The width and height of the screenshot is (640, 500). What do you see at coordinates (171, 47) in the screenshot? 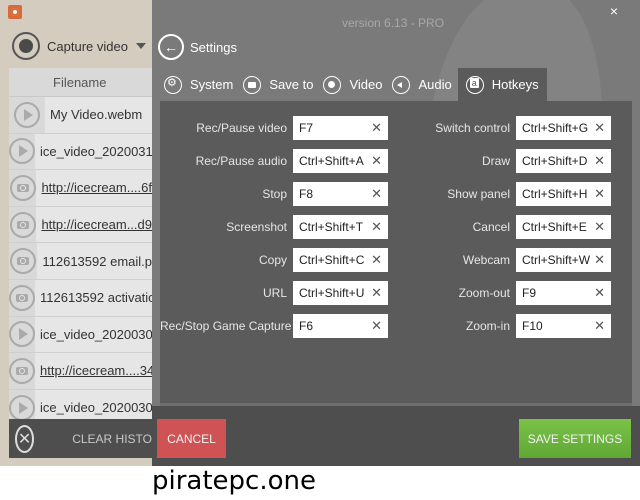
I see `arrow-left-icon: ←` at bounding box center [171, 47].